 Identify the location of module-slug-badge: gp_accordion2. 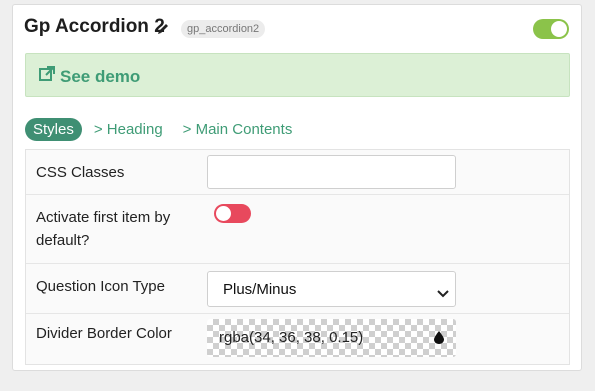
(223, 29).